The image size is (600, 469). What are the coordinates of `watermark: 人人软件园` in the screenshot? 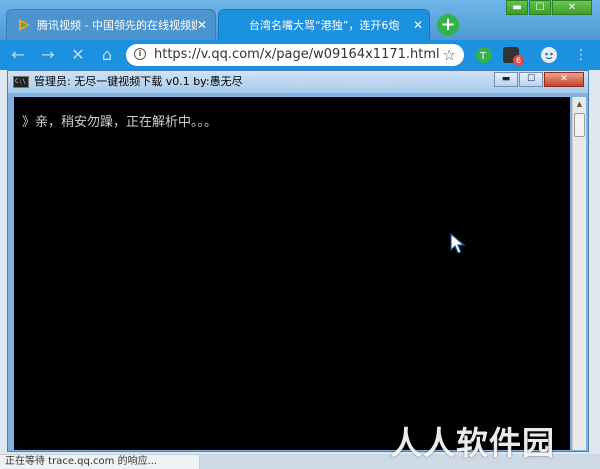 It's located at (473, 443).